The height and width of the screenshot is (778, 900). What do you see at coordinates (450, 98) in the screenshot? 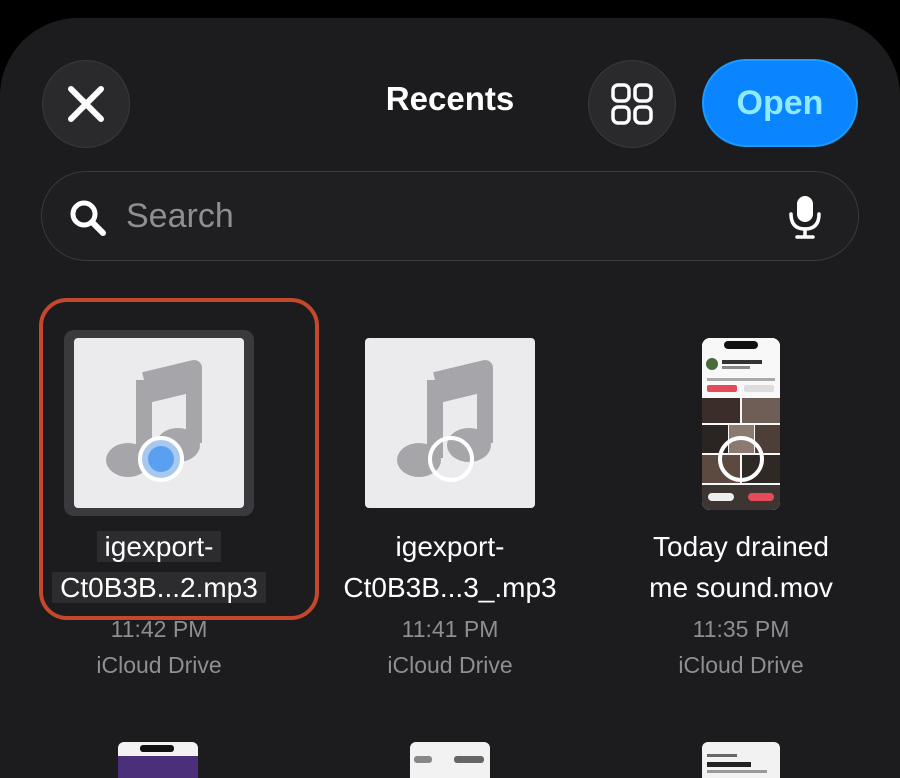
I see `page-title: Recents` at bounding box center [450, 98].